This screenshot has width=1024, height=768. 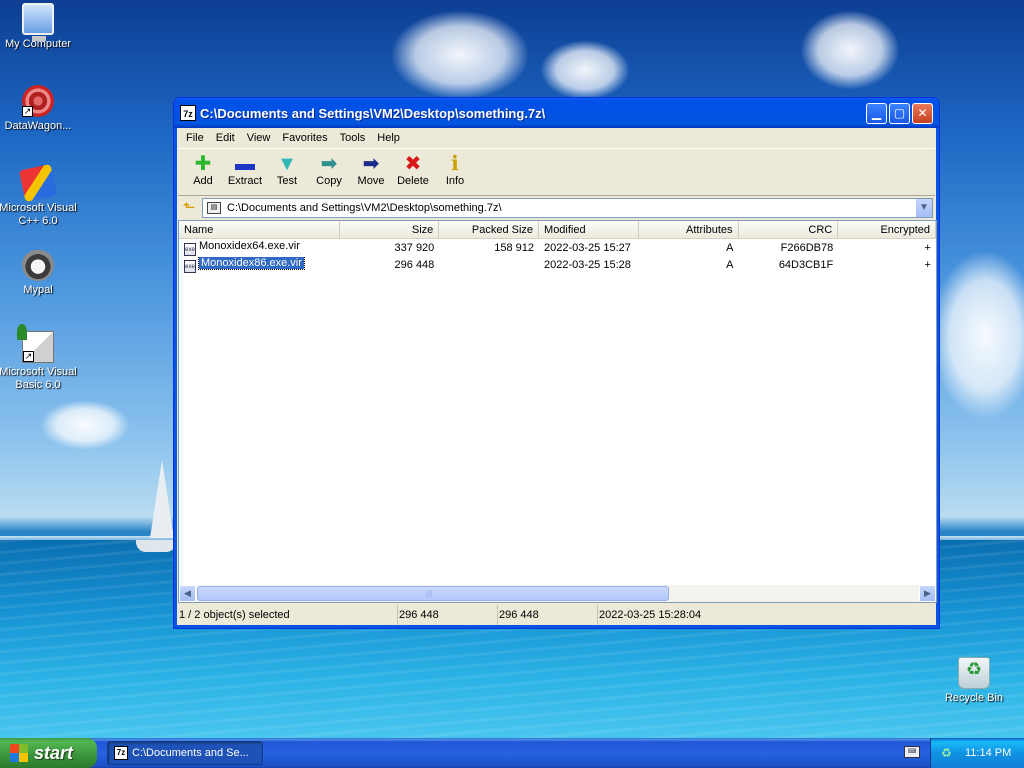 What do you see at coordinates (514, 247) in the screenshot?
I see `file-packed-size: 158 912` at bounding box center [514, 247].